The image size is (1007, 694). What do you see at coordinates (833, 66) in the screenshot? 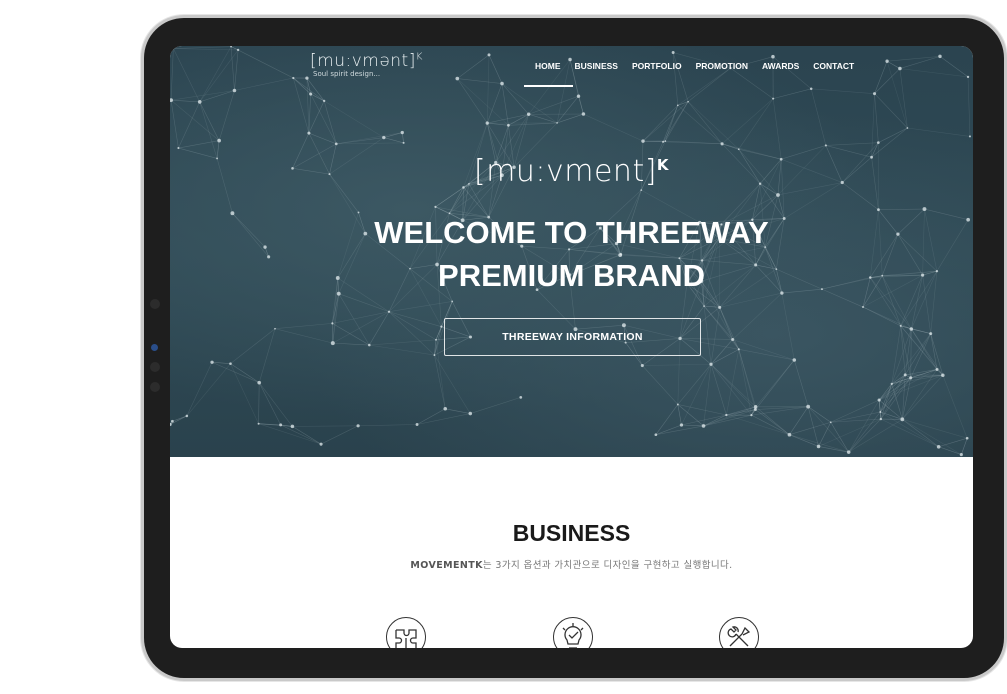
I see `nav-contact: CONTACT` at bounding box center [833, 66].